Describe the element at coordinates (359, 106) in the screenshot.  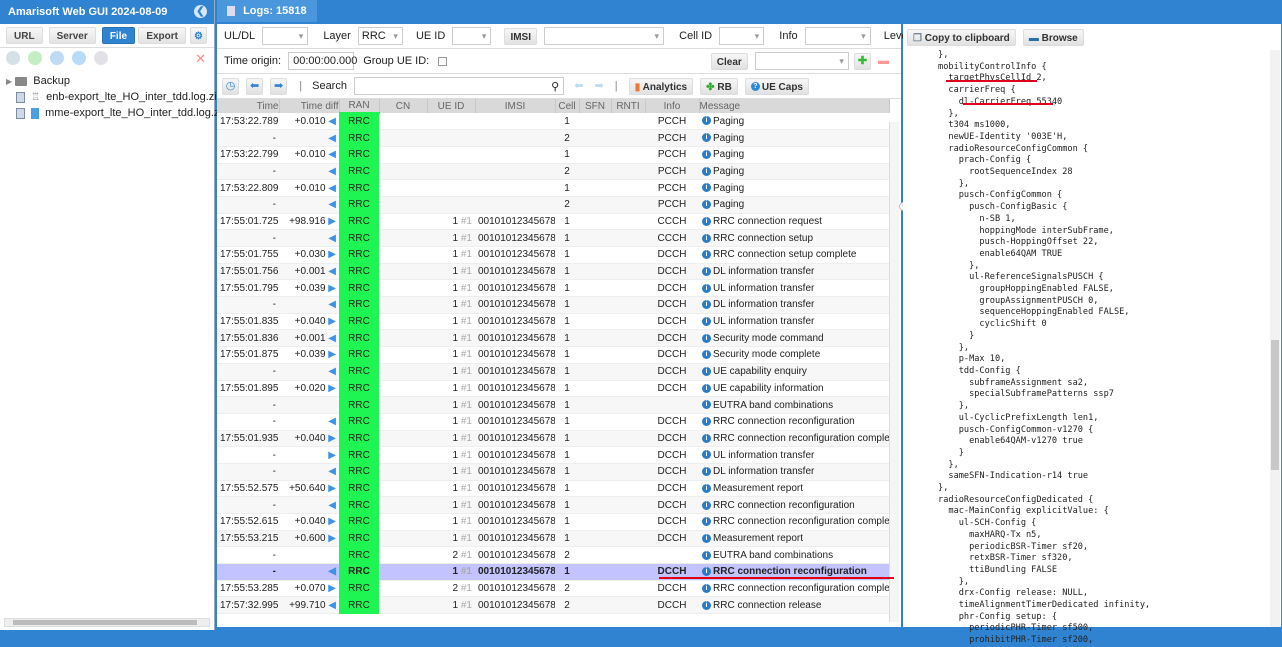
I see `column-header: RAN` at that location.